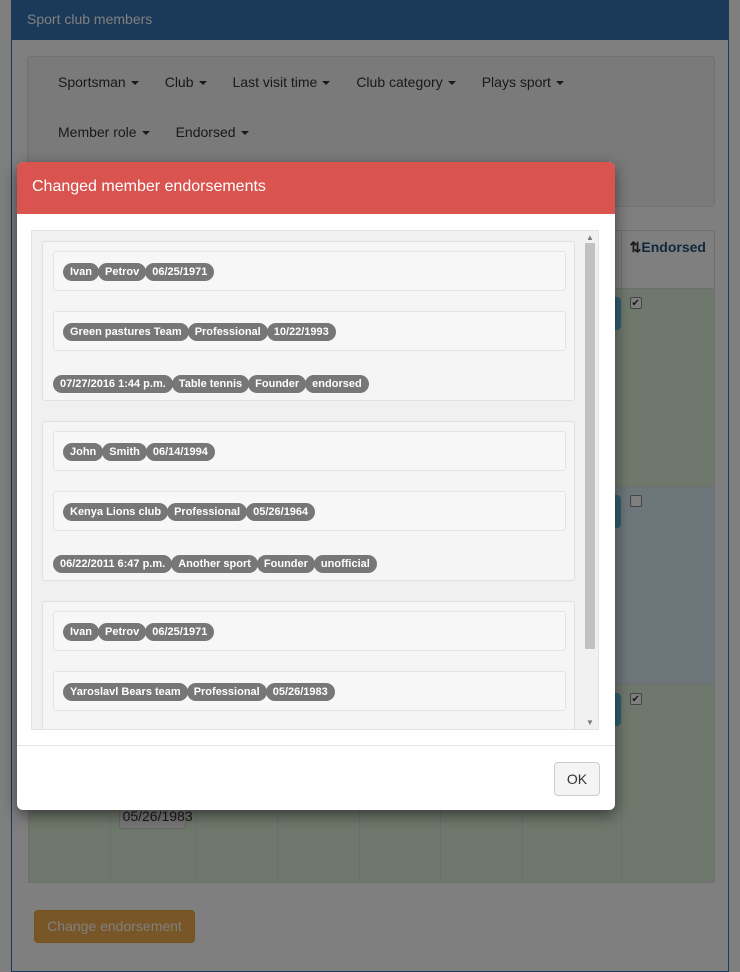 This screenshot has height=972, width=740. I want to click on club-well: Kenya Lions club Professional 05/26/1964, so click(309, 511).